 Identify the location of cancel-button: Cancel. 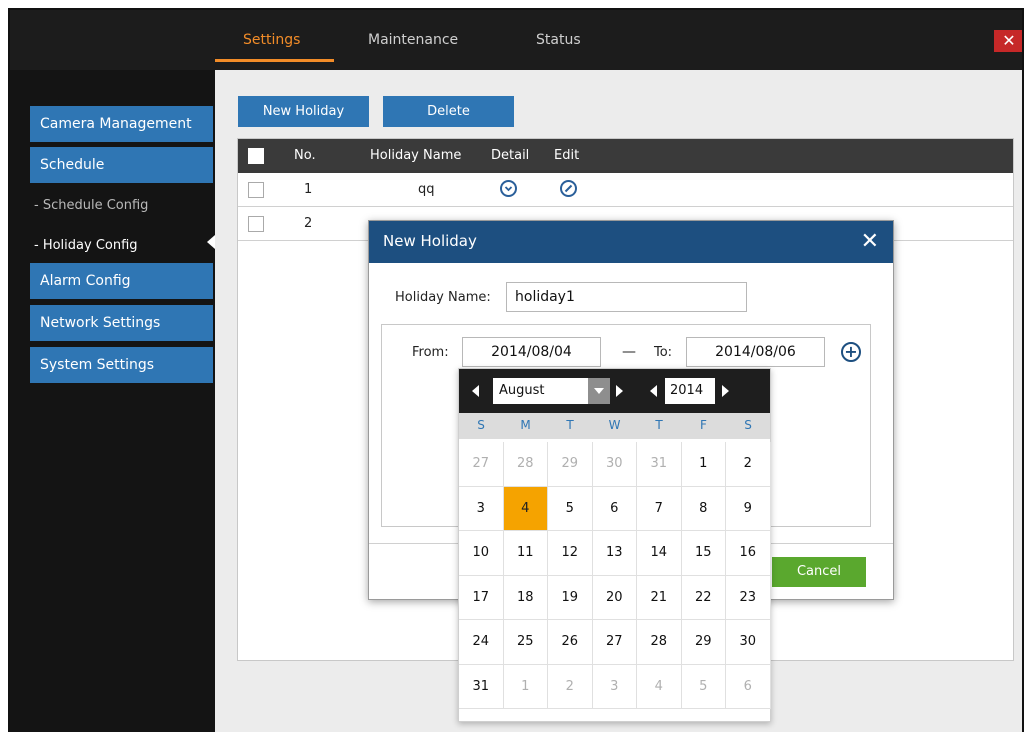
(819, 572).